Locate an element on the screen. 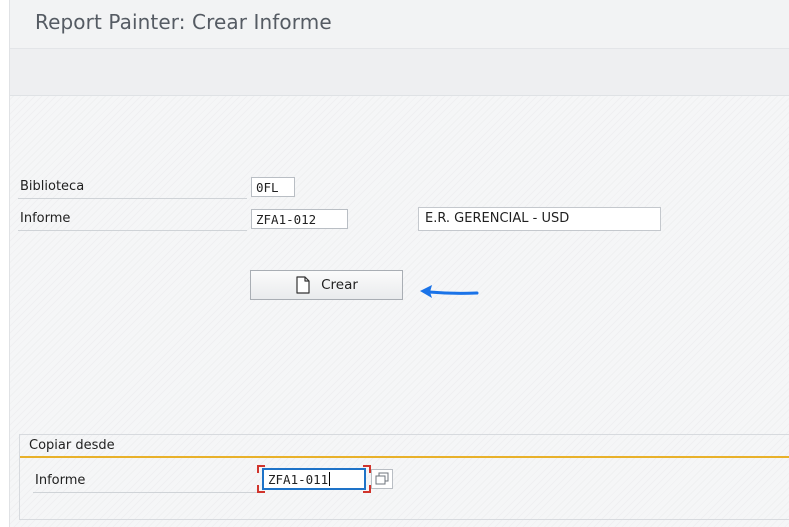  biblioteca-label: Biblioteca is located at coordinates (132, 187).